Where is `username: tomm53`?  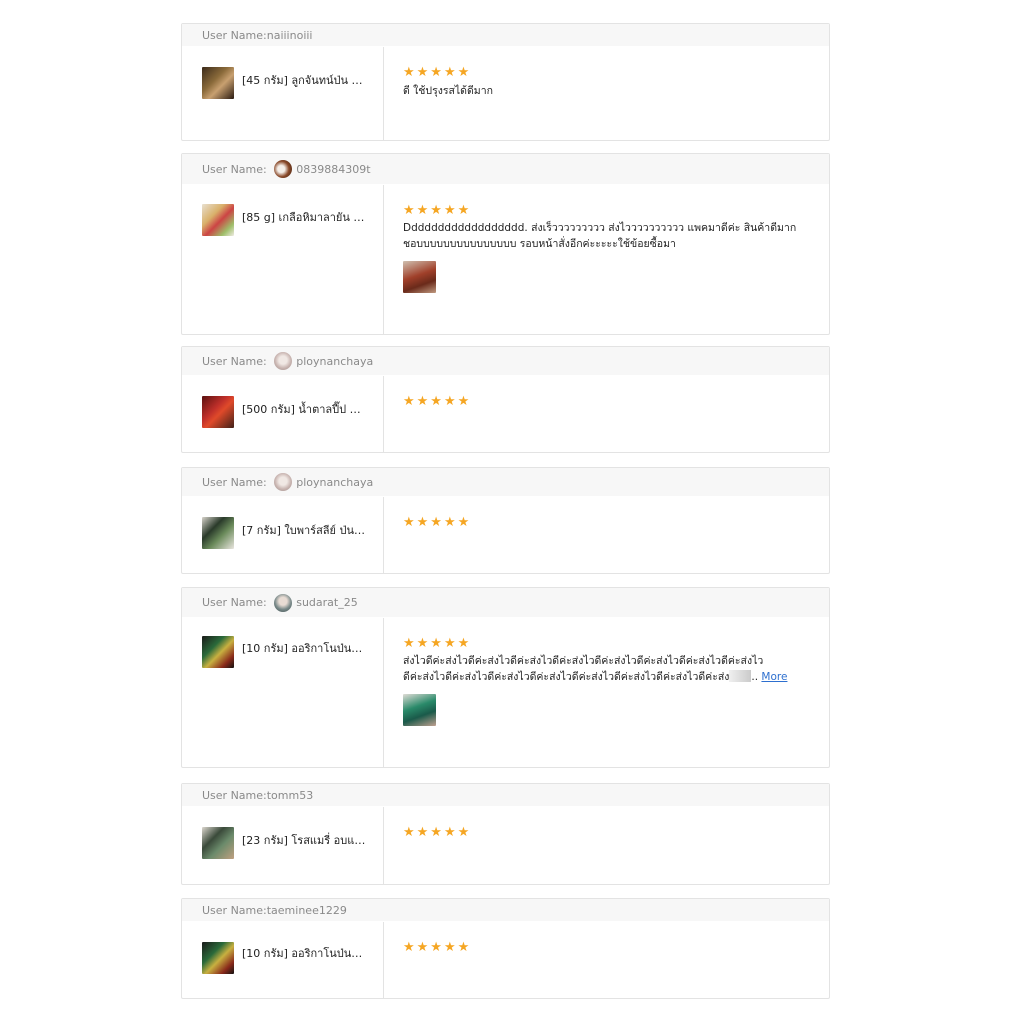
username: tomm53 is located at coordinates (290, 795).